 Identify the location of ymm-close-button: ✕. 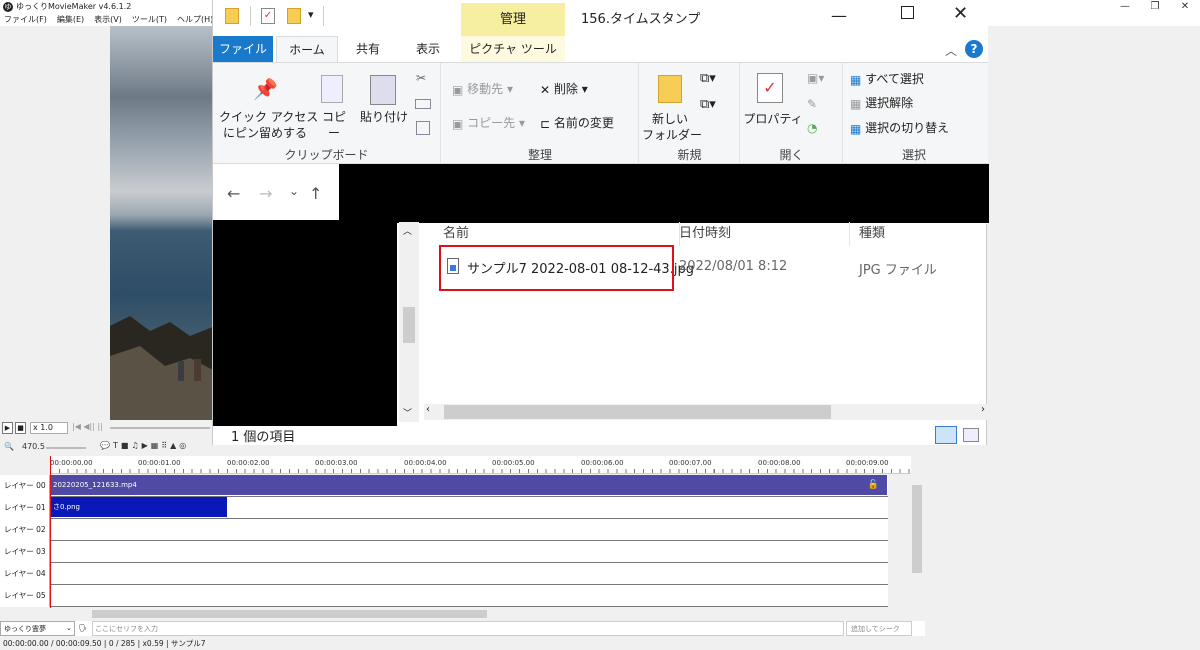
(1185, 7).